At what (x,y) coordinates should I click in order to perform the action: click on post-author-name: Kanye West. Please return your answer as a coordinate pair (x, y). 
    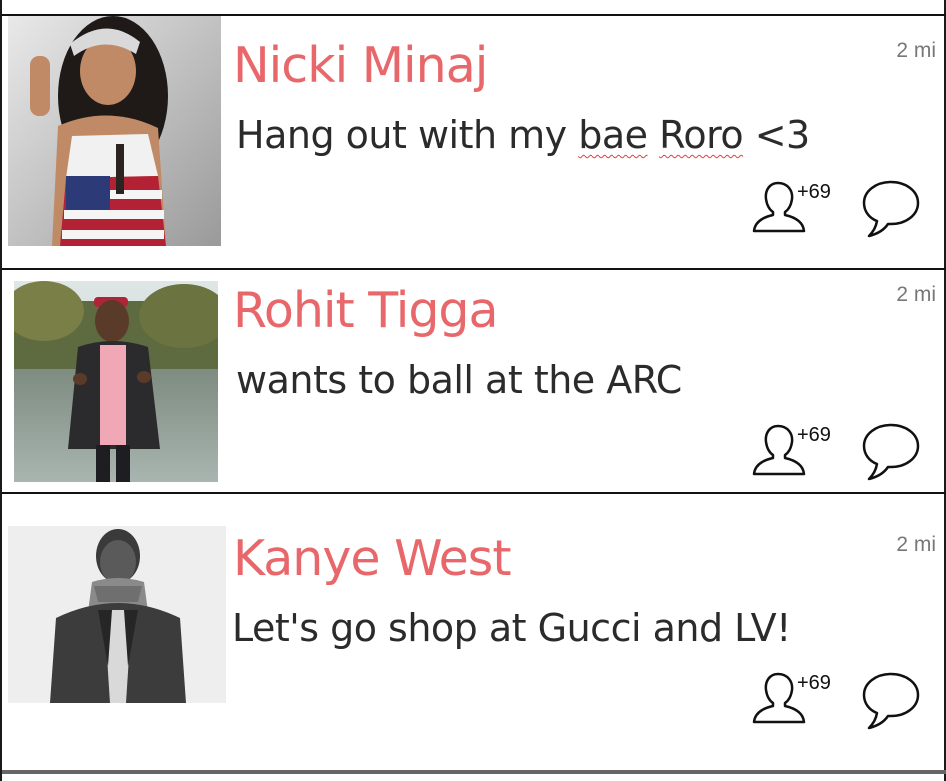
    Looking at the image, I should click on (372, 558).